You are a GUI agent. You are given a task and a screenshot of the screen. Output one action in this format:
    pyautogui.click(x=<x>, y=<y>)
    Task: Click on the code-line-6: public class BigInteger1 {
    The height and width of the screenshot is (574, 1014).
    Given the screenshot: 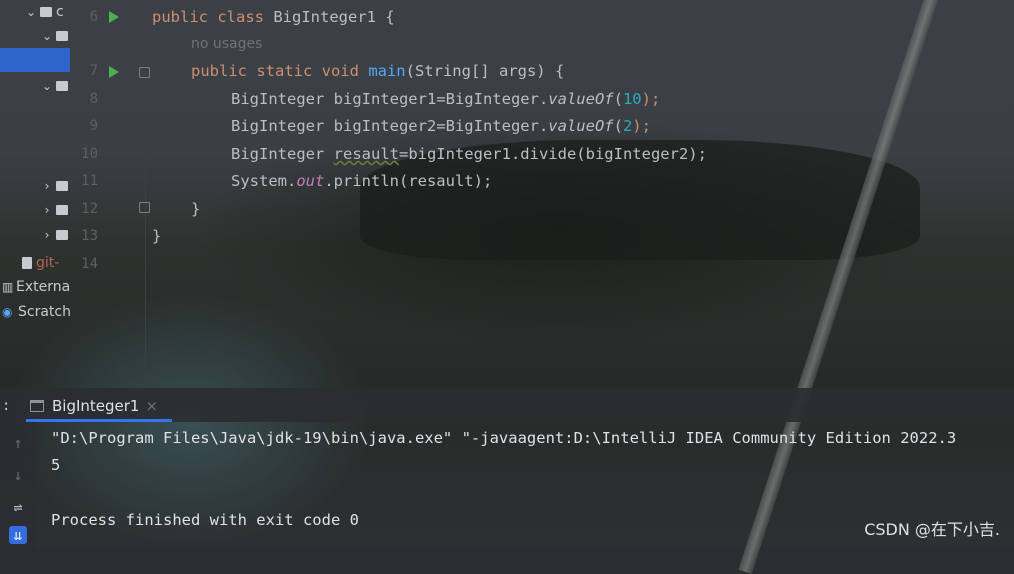 What is the action you would take?
    pyautogui.click(x=273, y=17)
    